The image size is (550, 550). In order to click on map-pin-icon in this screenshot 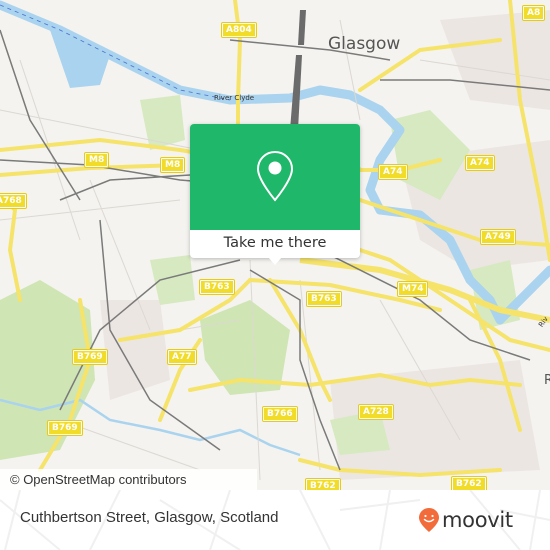, I will do `click(275, 176)`.